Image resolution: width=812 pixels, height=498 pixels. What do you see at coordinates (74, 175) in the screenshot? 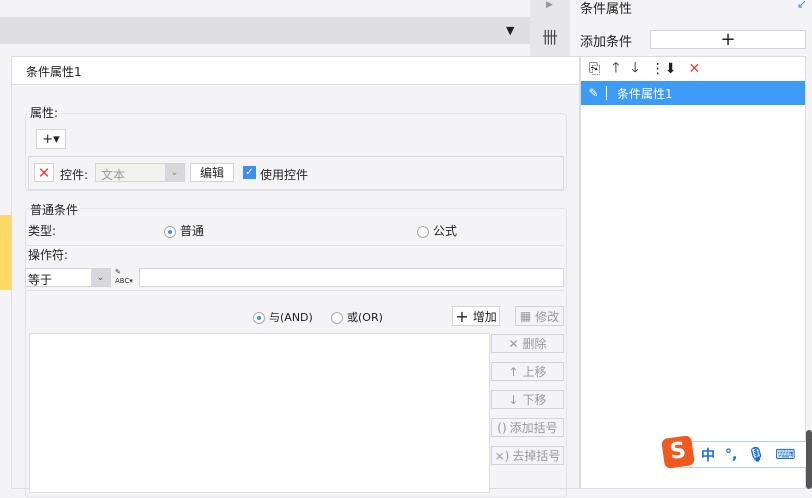
I see `control-label: 控件:` at bounding box center [74, 175].